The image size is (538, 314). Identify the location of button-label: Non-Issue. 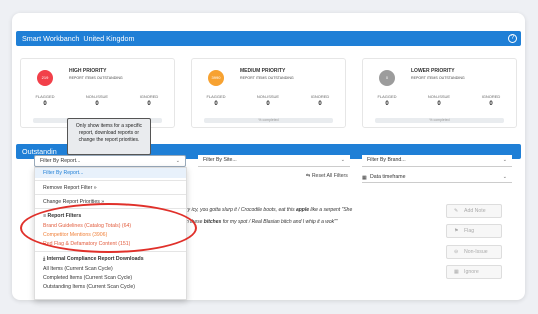
(476, 252).